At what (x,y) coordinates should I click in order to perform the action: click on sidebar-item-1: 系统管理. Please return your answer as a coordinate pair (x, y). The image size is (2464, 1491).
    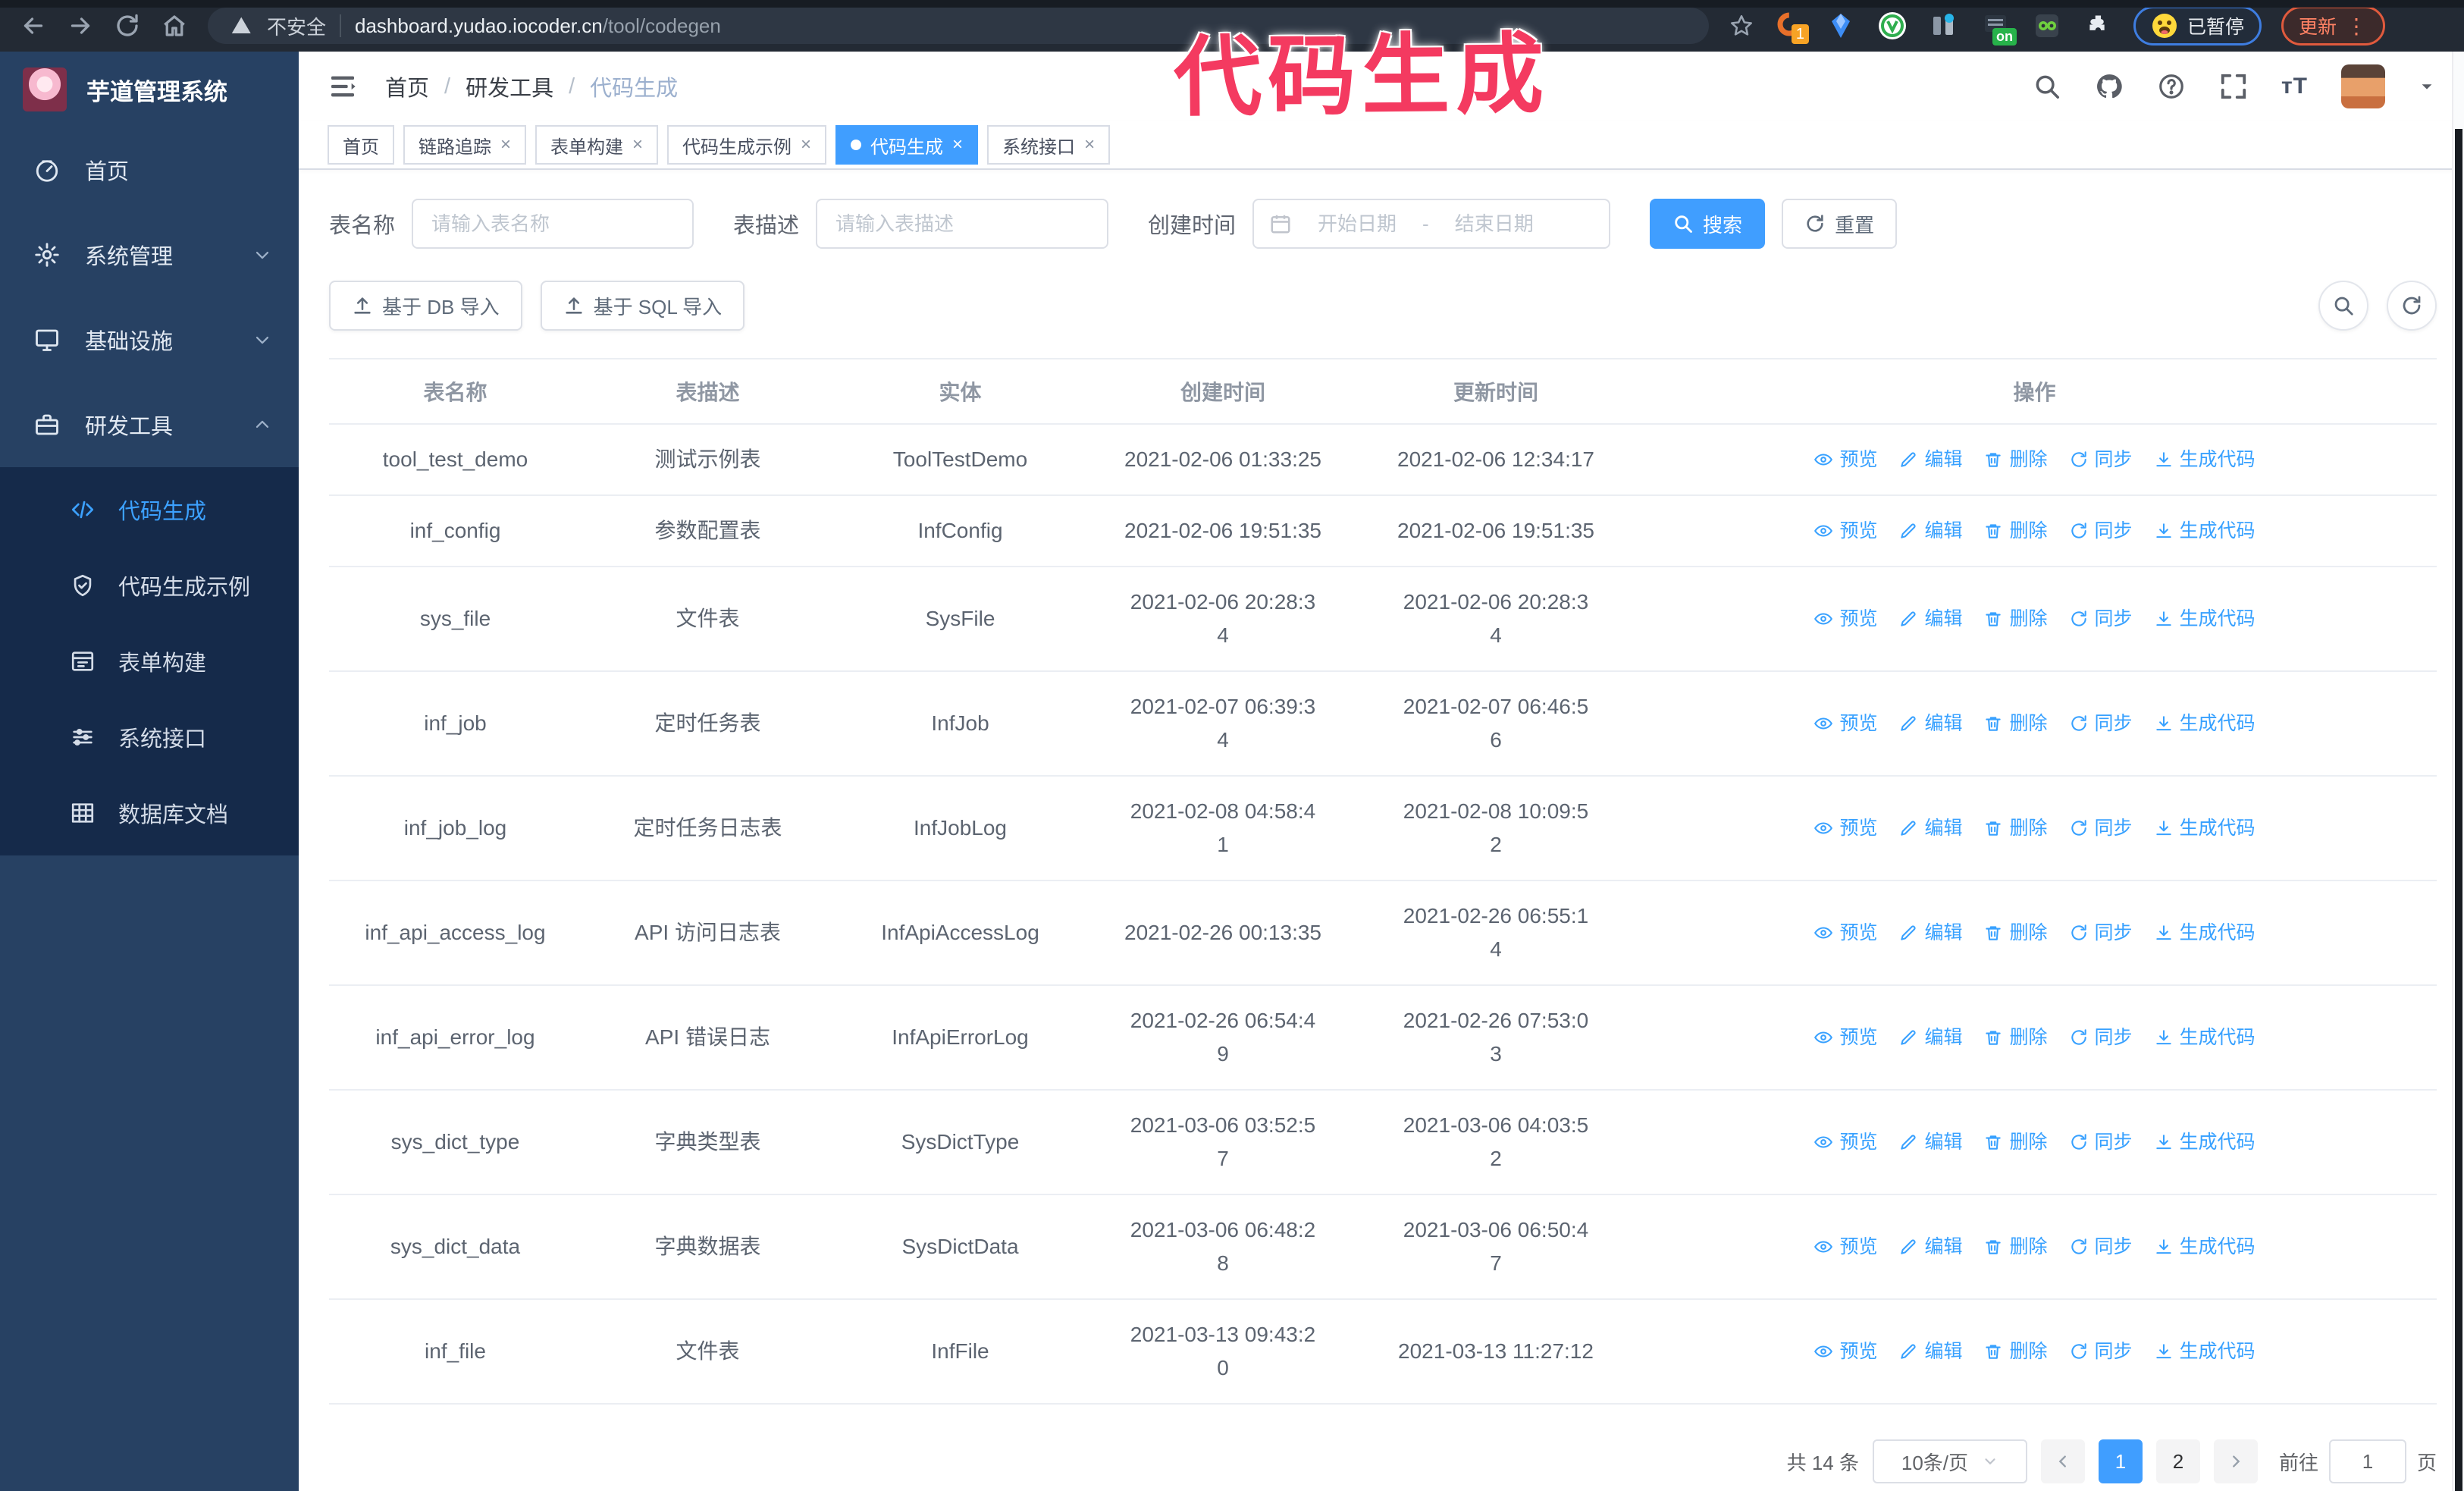
    Looking at the image, I should click on (150, 254).